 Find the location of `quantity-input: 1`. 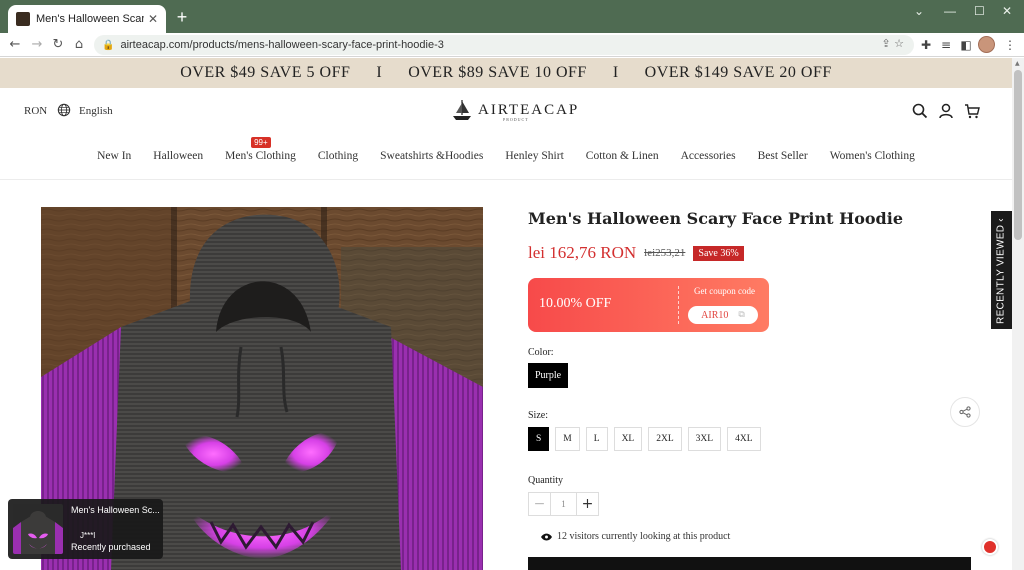

quantity-input: 1 is located at coordinates (563, 504).